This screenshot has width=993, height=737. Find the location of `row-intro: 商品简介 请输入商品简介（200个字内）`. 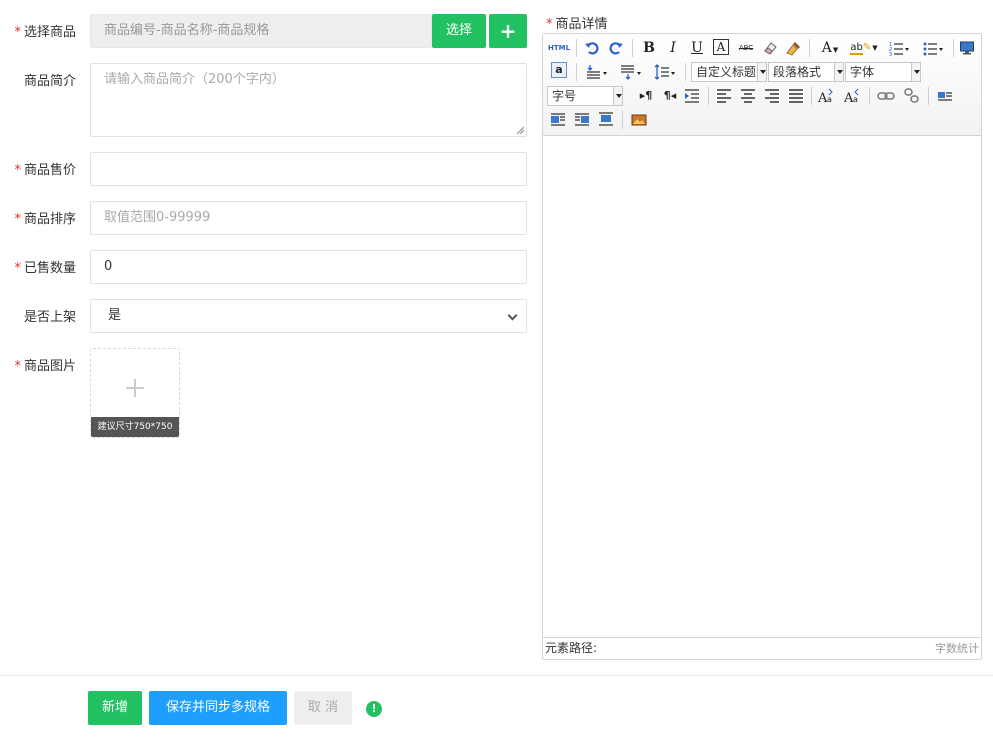

row-intro: 商品简介 请输入商品简介（200个字内） is located at coordinates (263, 100).